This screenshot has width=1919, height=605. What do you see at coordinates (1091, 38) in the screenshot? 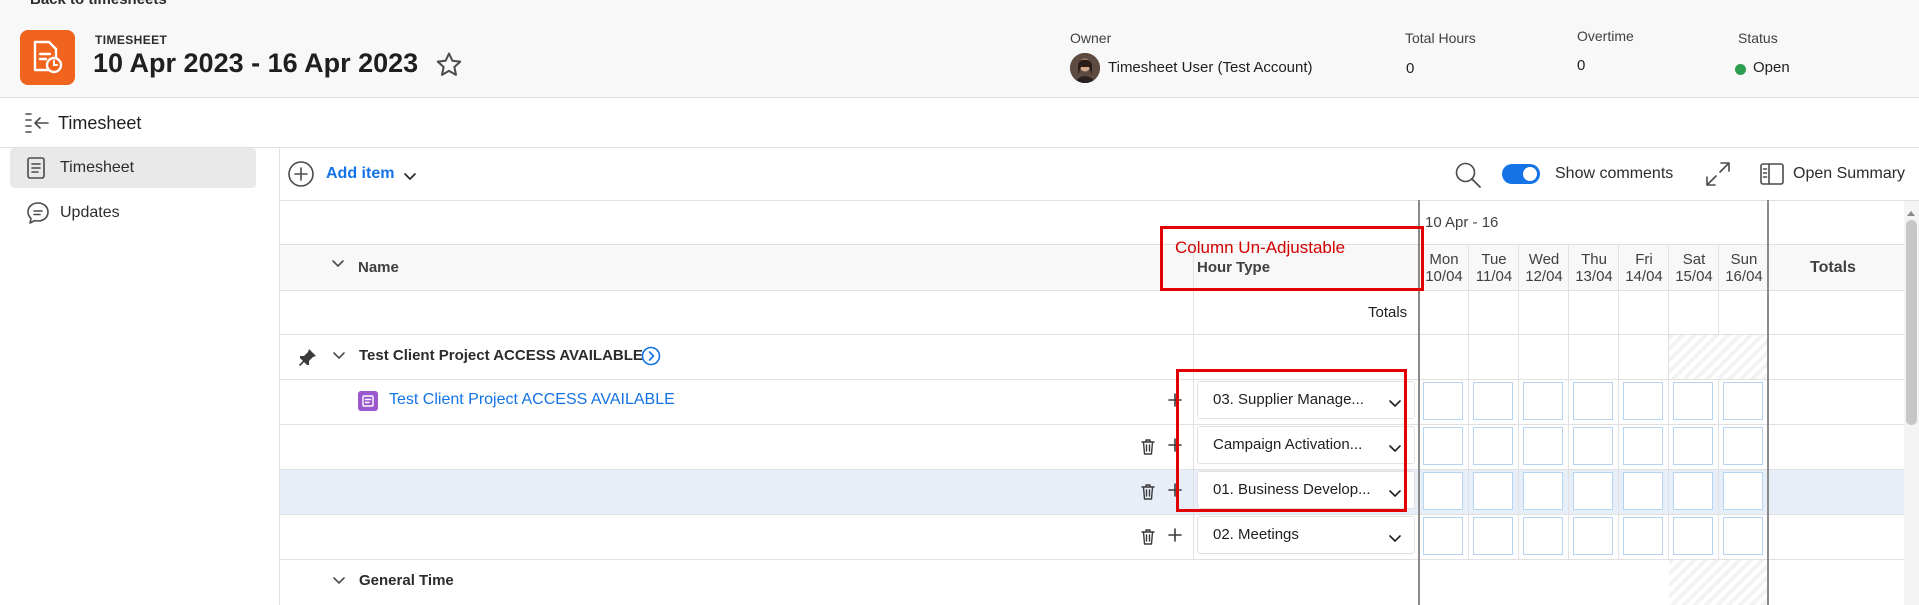
I see `owner-label: Owner` at bounding box center [1091, 38].